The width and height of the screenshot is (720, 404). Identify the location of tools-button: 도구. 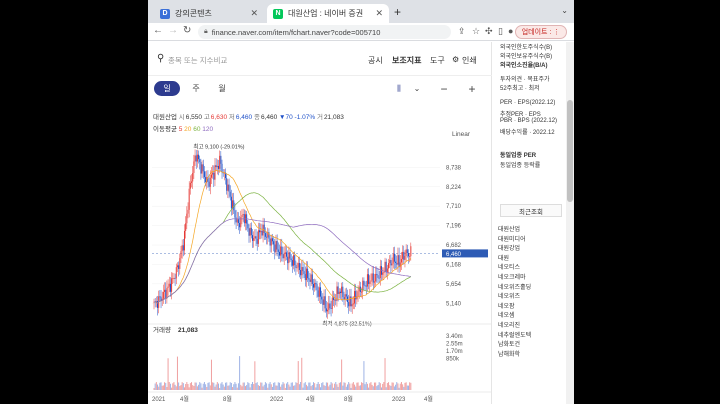
(437, 60).